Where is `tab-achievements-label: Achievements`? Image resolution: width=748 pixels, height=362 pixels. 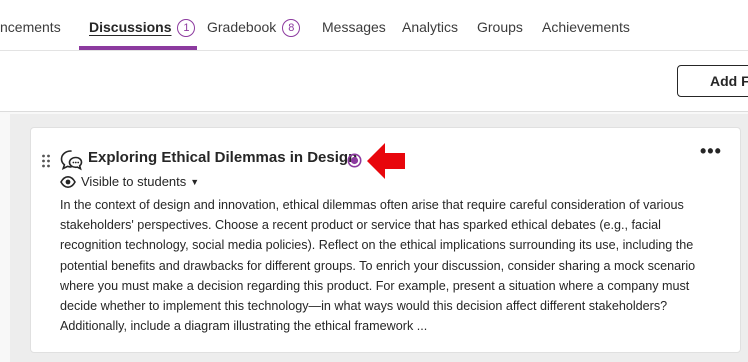 tab-achievements-label: Achievements is located at coordinates (586, 27).